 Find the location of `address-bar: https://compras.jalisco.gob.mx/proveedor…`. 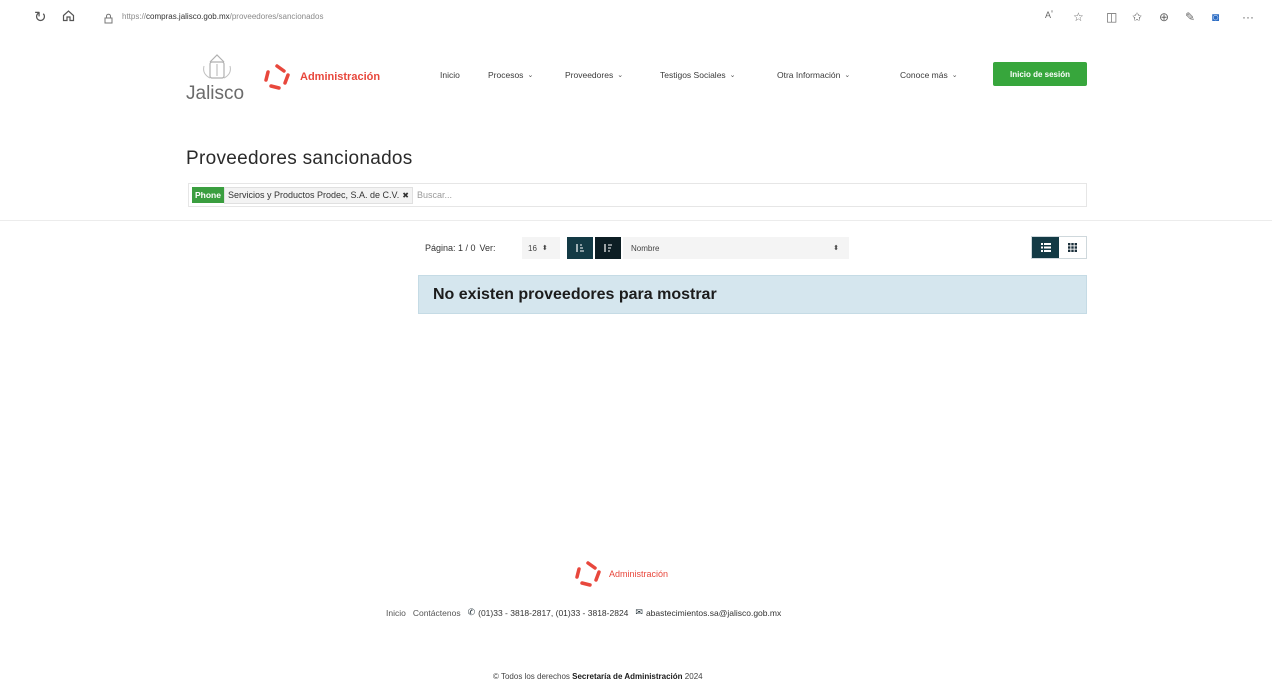

address-bar: https://compras.jalisco.gob.mx/proveedor… is located at coordinates (222, 16).